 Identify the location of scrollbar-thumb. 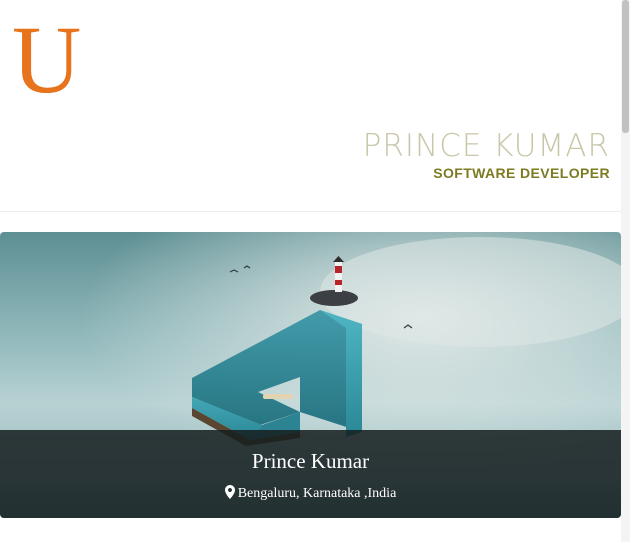
(625, 66).